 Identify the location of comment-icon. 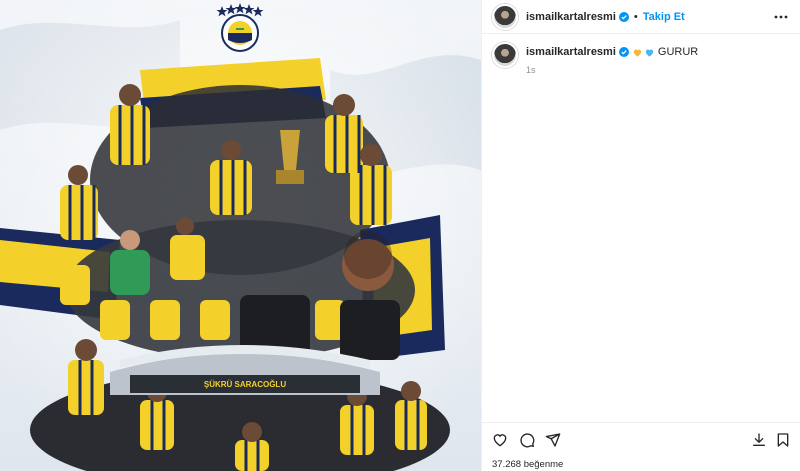
(527, 440).